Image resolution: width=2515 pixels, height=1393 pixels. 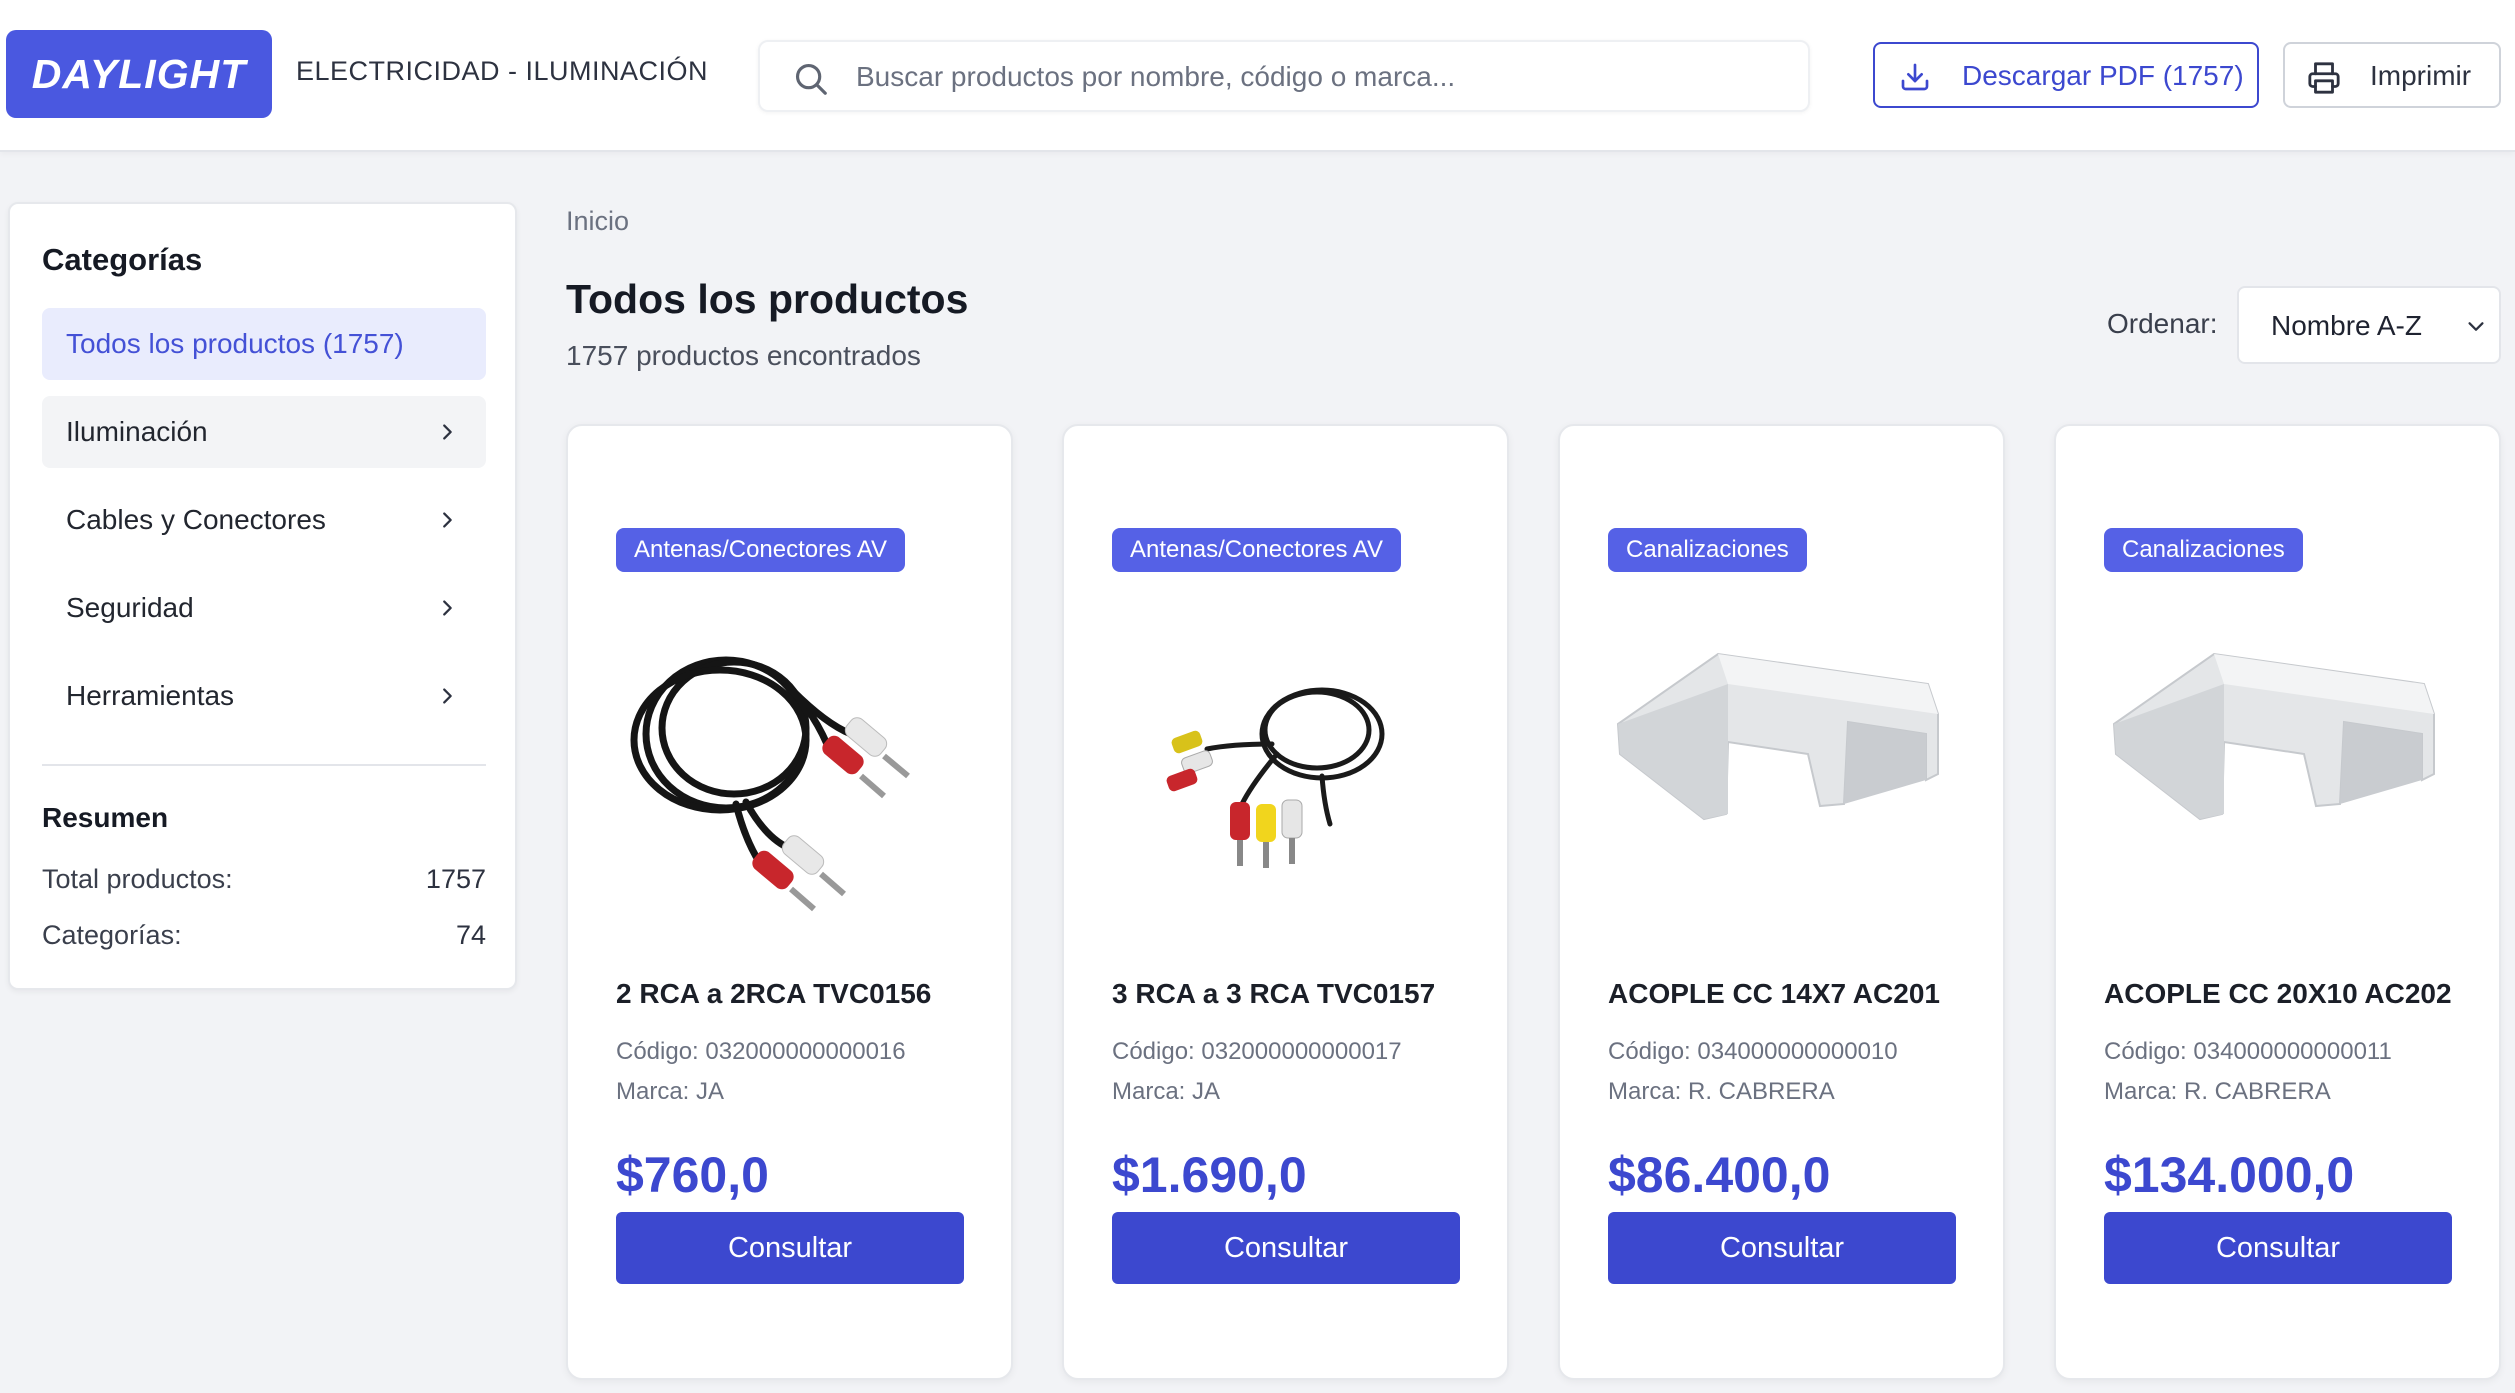 I want to click on product-name: ACOPLE CC 20X10 AC202, so click(x=2278, y=993).